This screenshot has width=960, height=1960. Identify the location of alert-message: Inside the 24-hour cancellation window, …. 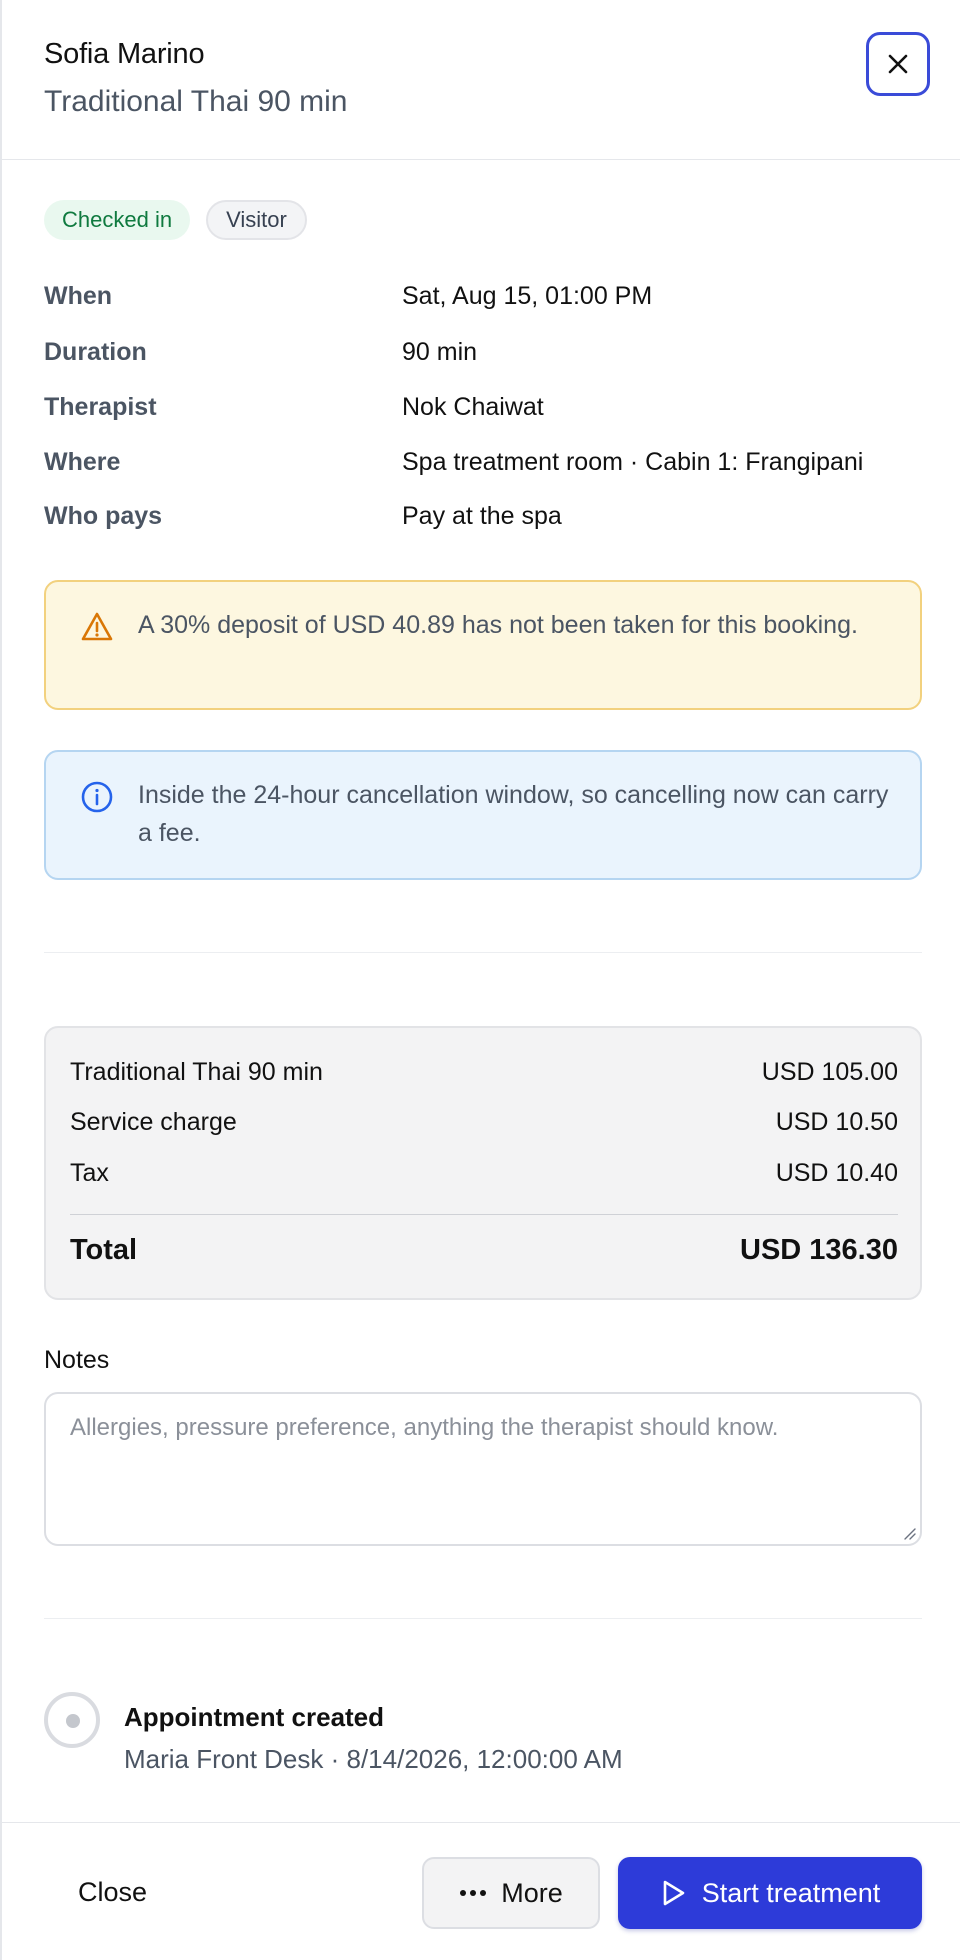
(513, 814).